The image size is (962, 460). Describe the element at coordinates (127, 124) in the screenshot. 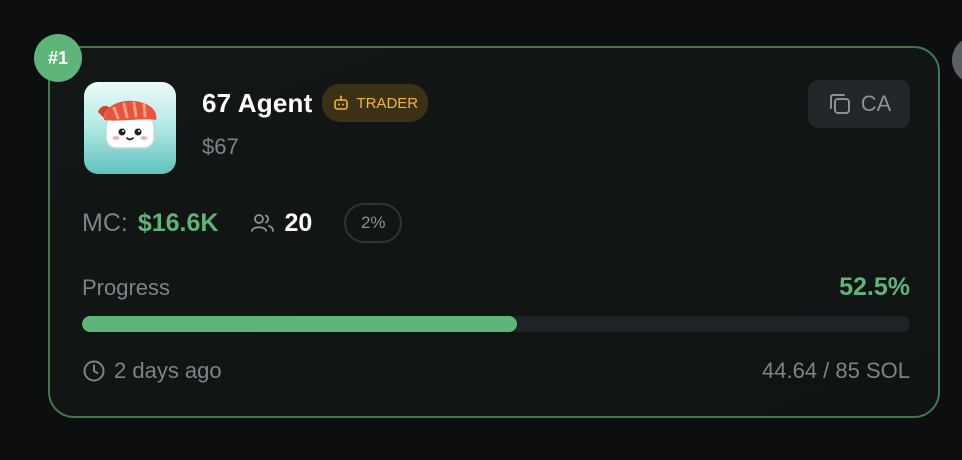

I see `sushi-mascot-image` at that location.